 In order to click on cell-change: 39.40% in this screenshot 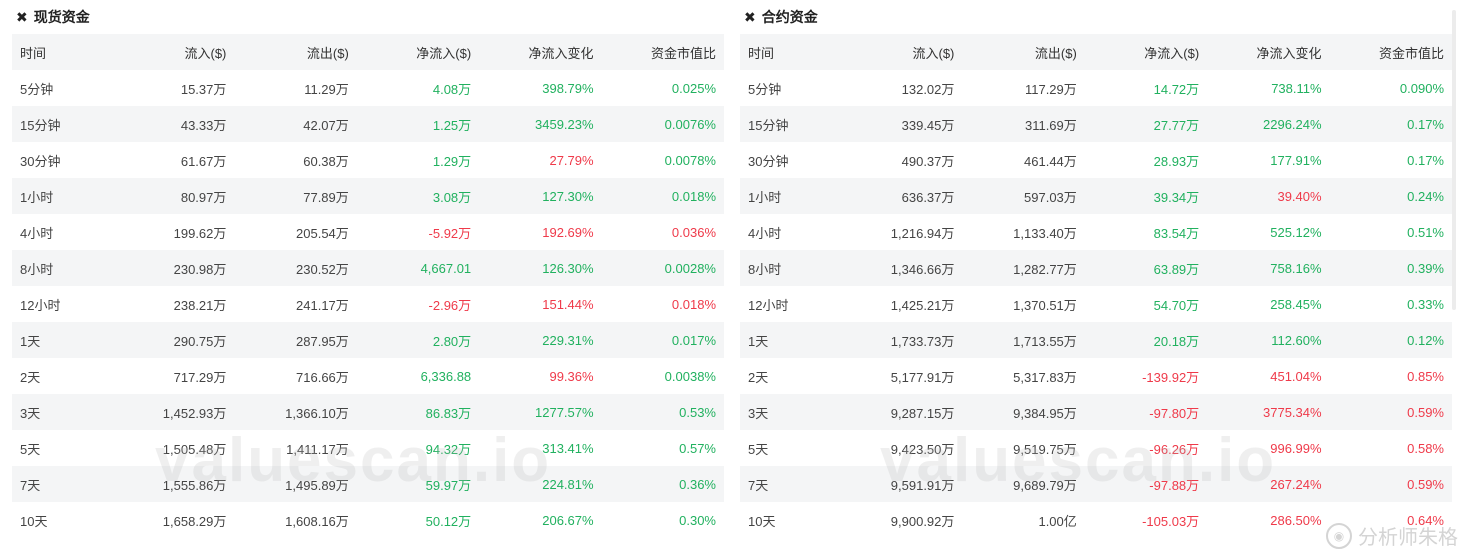, I will do `click(1299, 196)`.